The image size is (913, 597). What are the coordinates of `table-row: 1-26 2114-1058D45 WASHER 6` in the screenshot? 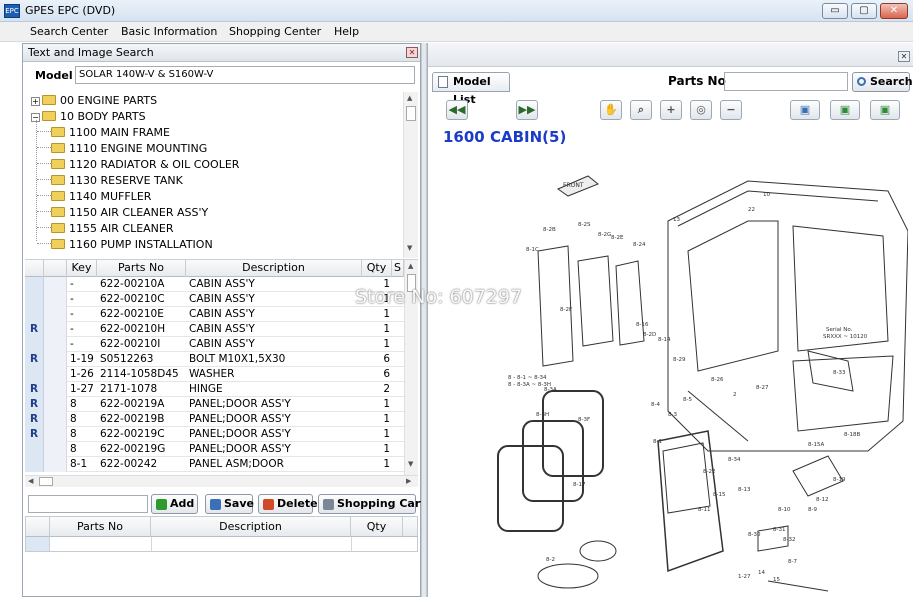 It's located at (216, 374).